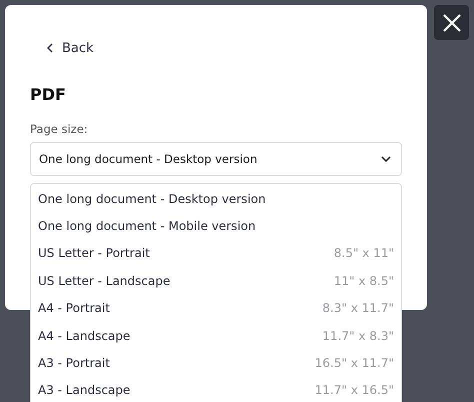  I want to click on dropdown-option: A3 - Landscape 11.7" x 16.5", so click(216, 389).